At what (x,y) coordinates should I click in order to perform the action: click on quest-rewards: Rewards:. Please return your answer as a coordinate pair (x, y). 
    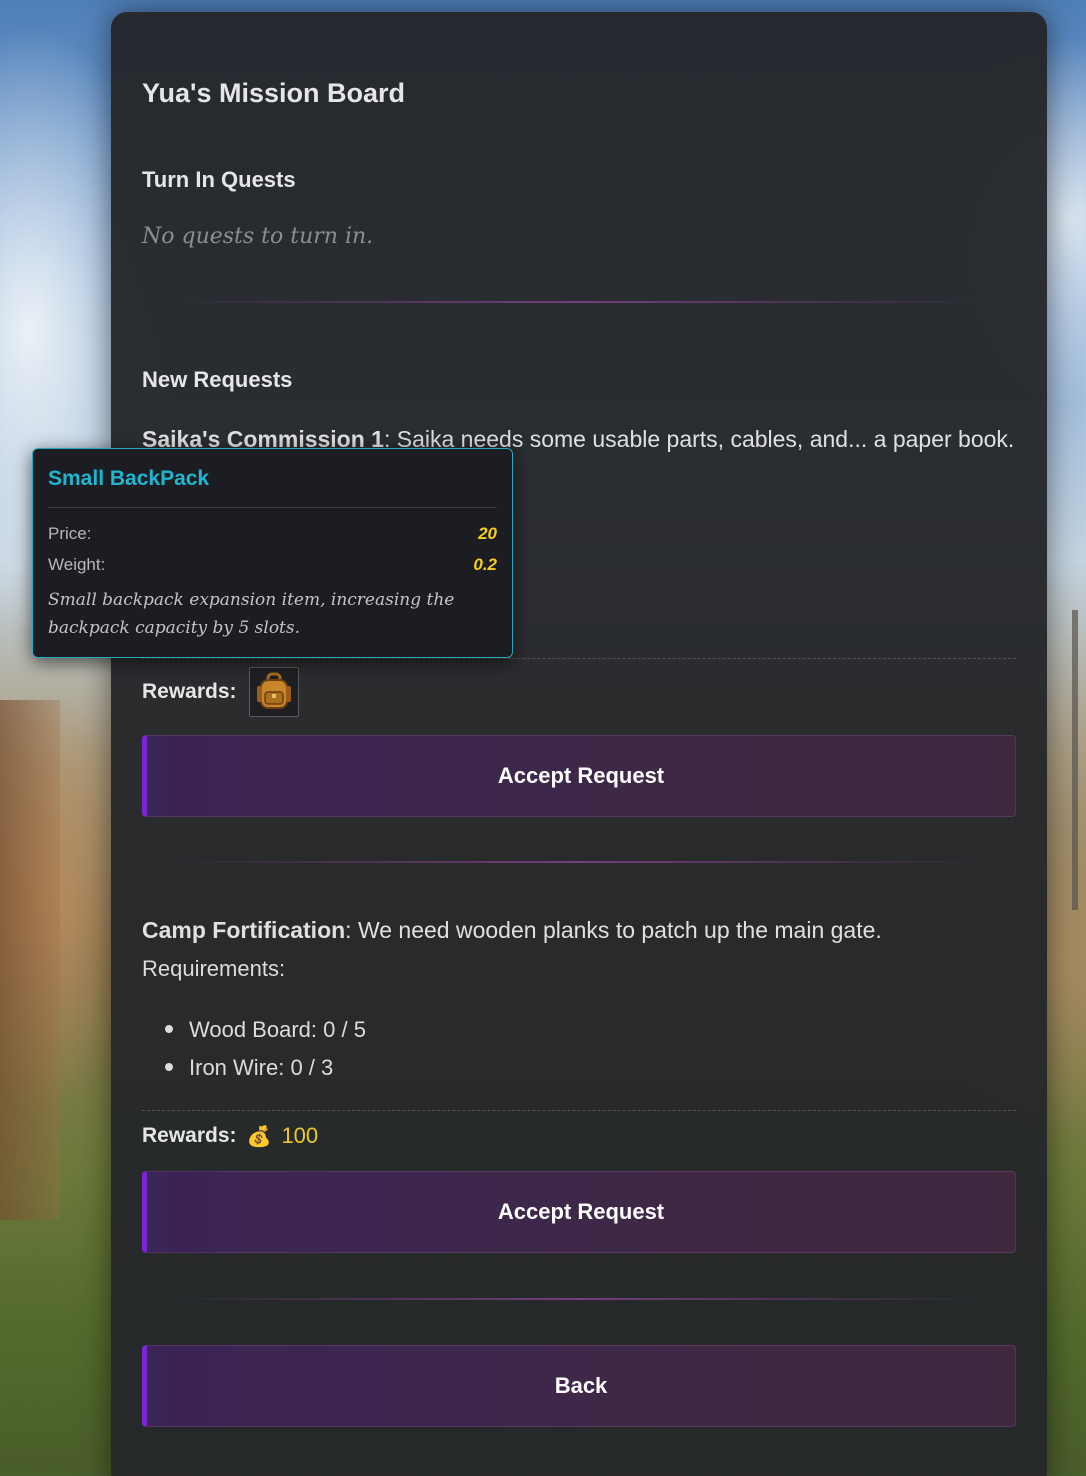
    Looking at the image, I should click on (220, 692).